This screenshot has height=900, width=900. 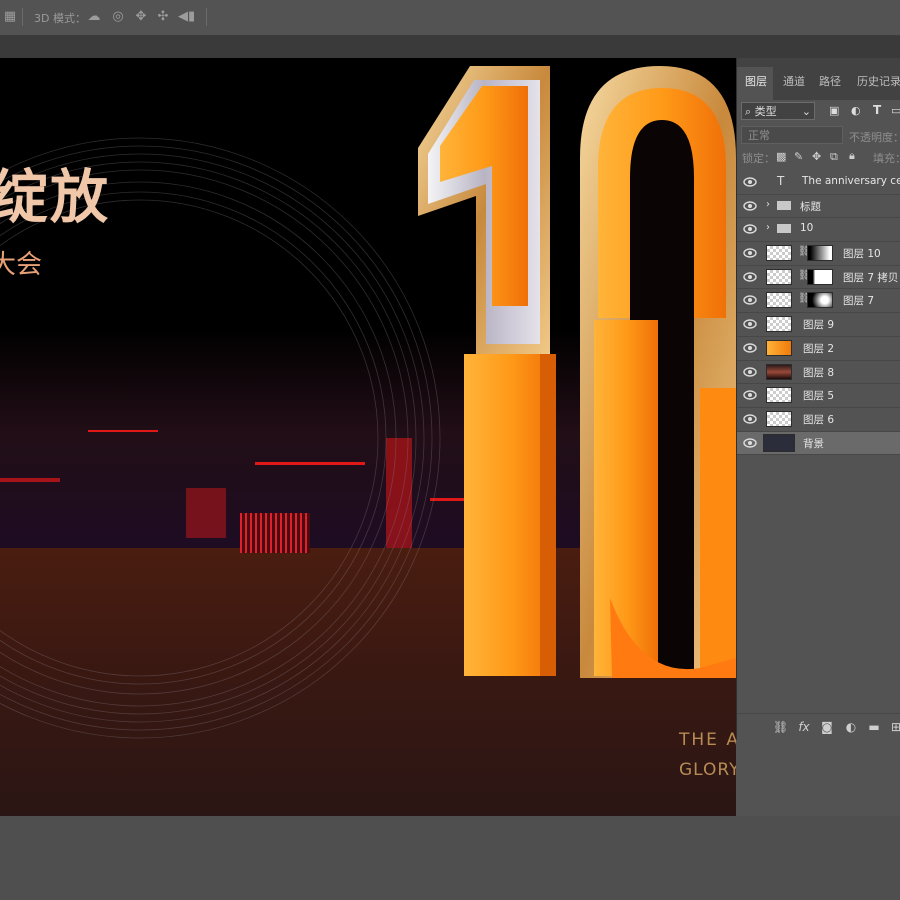 What do you see at coordinates (818, 112) in the screenshot?
I see `filter-row: ⌕ 类型 ⌄ ▣ ◐ T ▭` at bounding box center [818, 112].